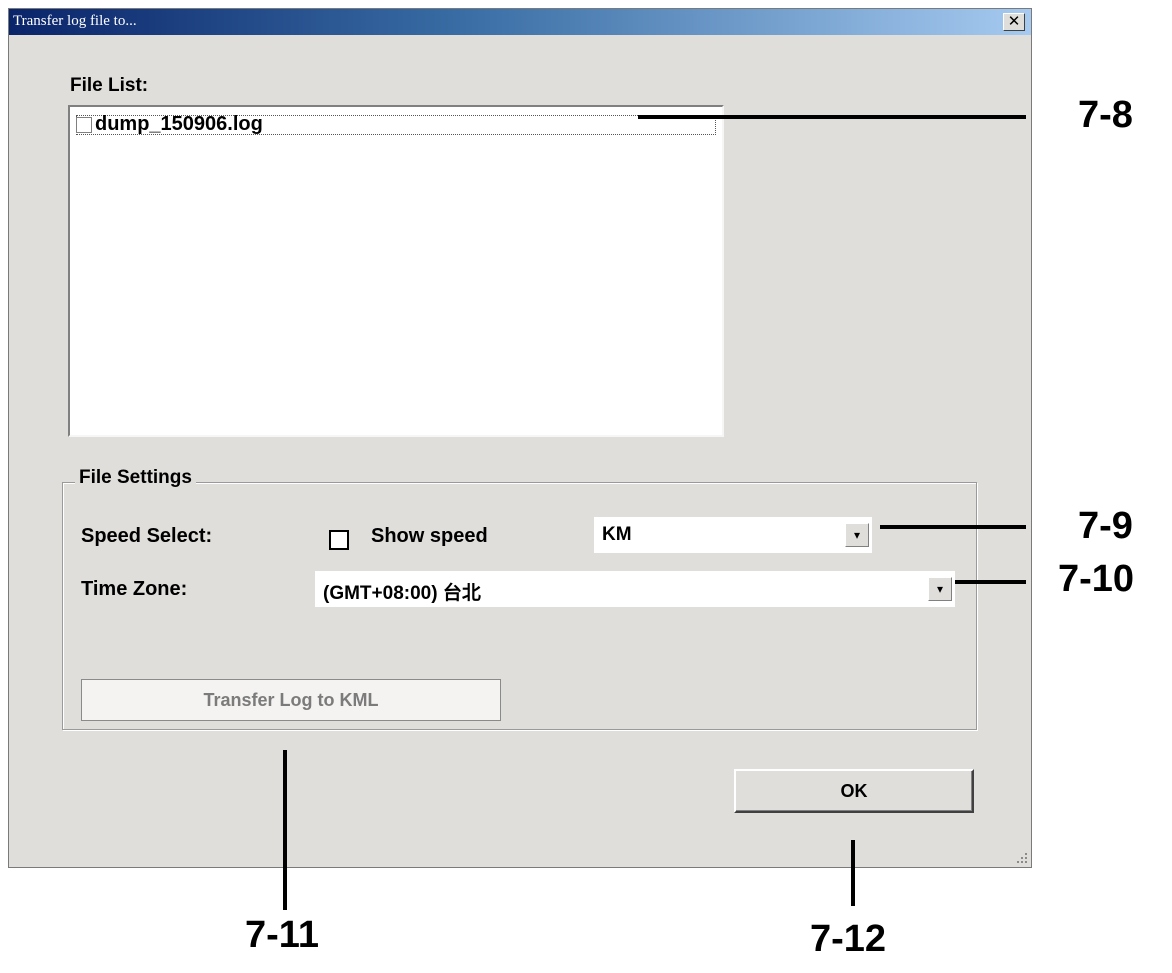 The width and height of the screenshot is (1172, 973). What do you see at coordinates (854, 791) in the screenshot?
I see `ok-button: OK` at bounding box center [854, 791].